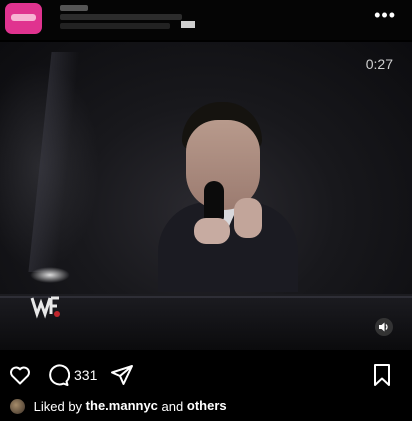 This screenshot has width=412, height=421. What do you see at coordinates (128, 17) in the screenshot?
I see `blurred-caption` at bounding box center [128, 17].